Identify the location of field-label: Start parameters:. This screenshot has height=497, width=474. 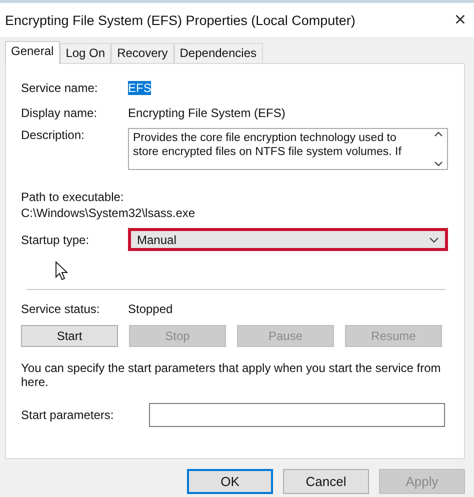
(68, 415).